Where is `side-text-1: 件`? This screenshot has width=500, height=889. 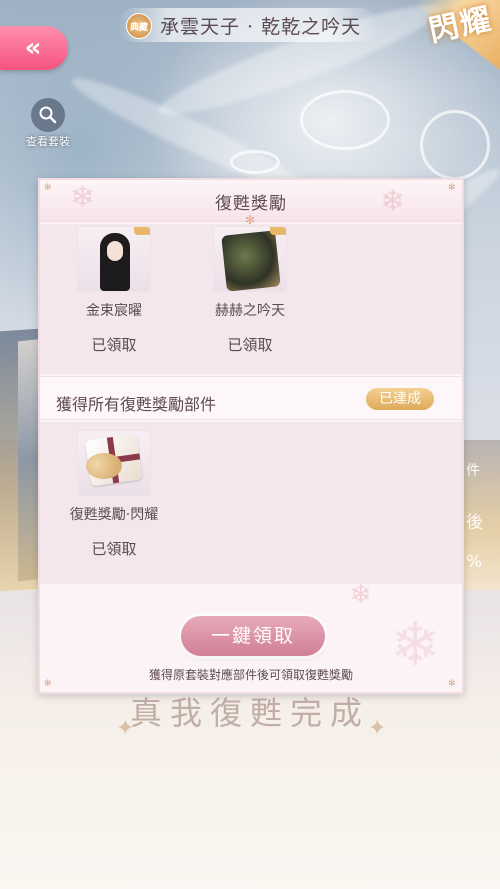
side-text-1: 件 is located at coordinates (473, 471).